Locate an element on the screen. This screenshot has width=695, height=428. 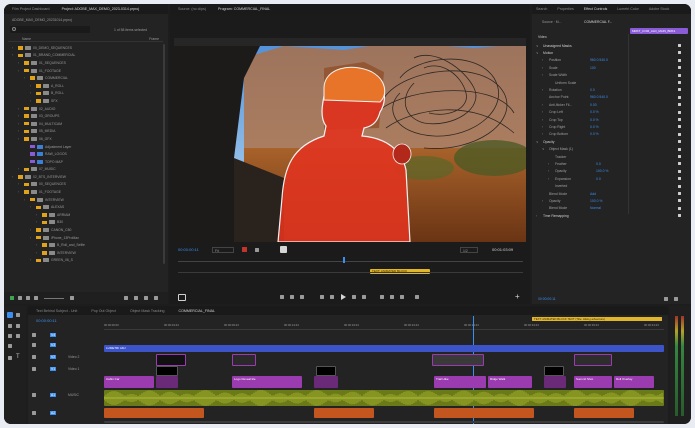
project-tree-row: › ARRIAM is located at coordinates (85, 215).